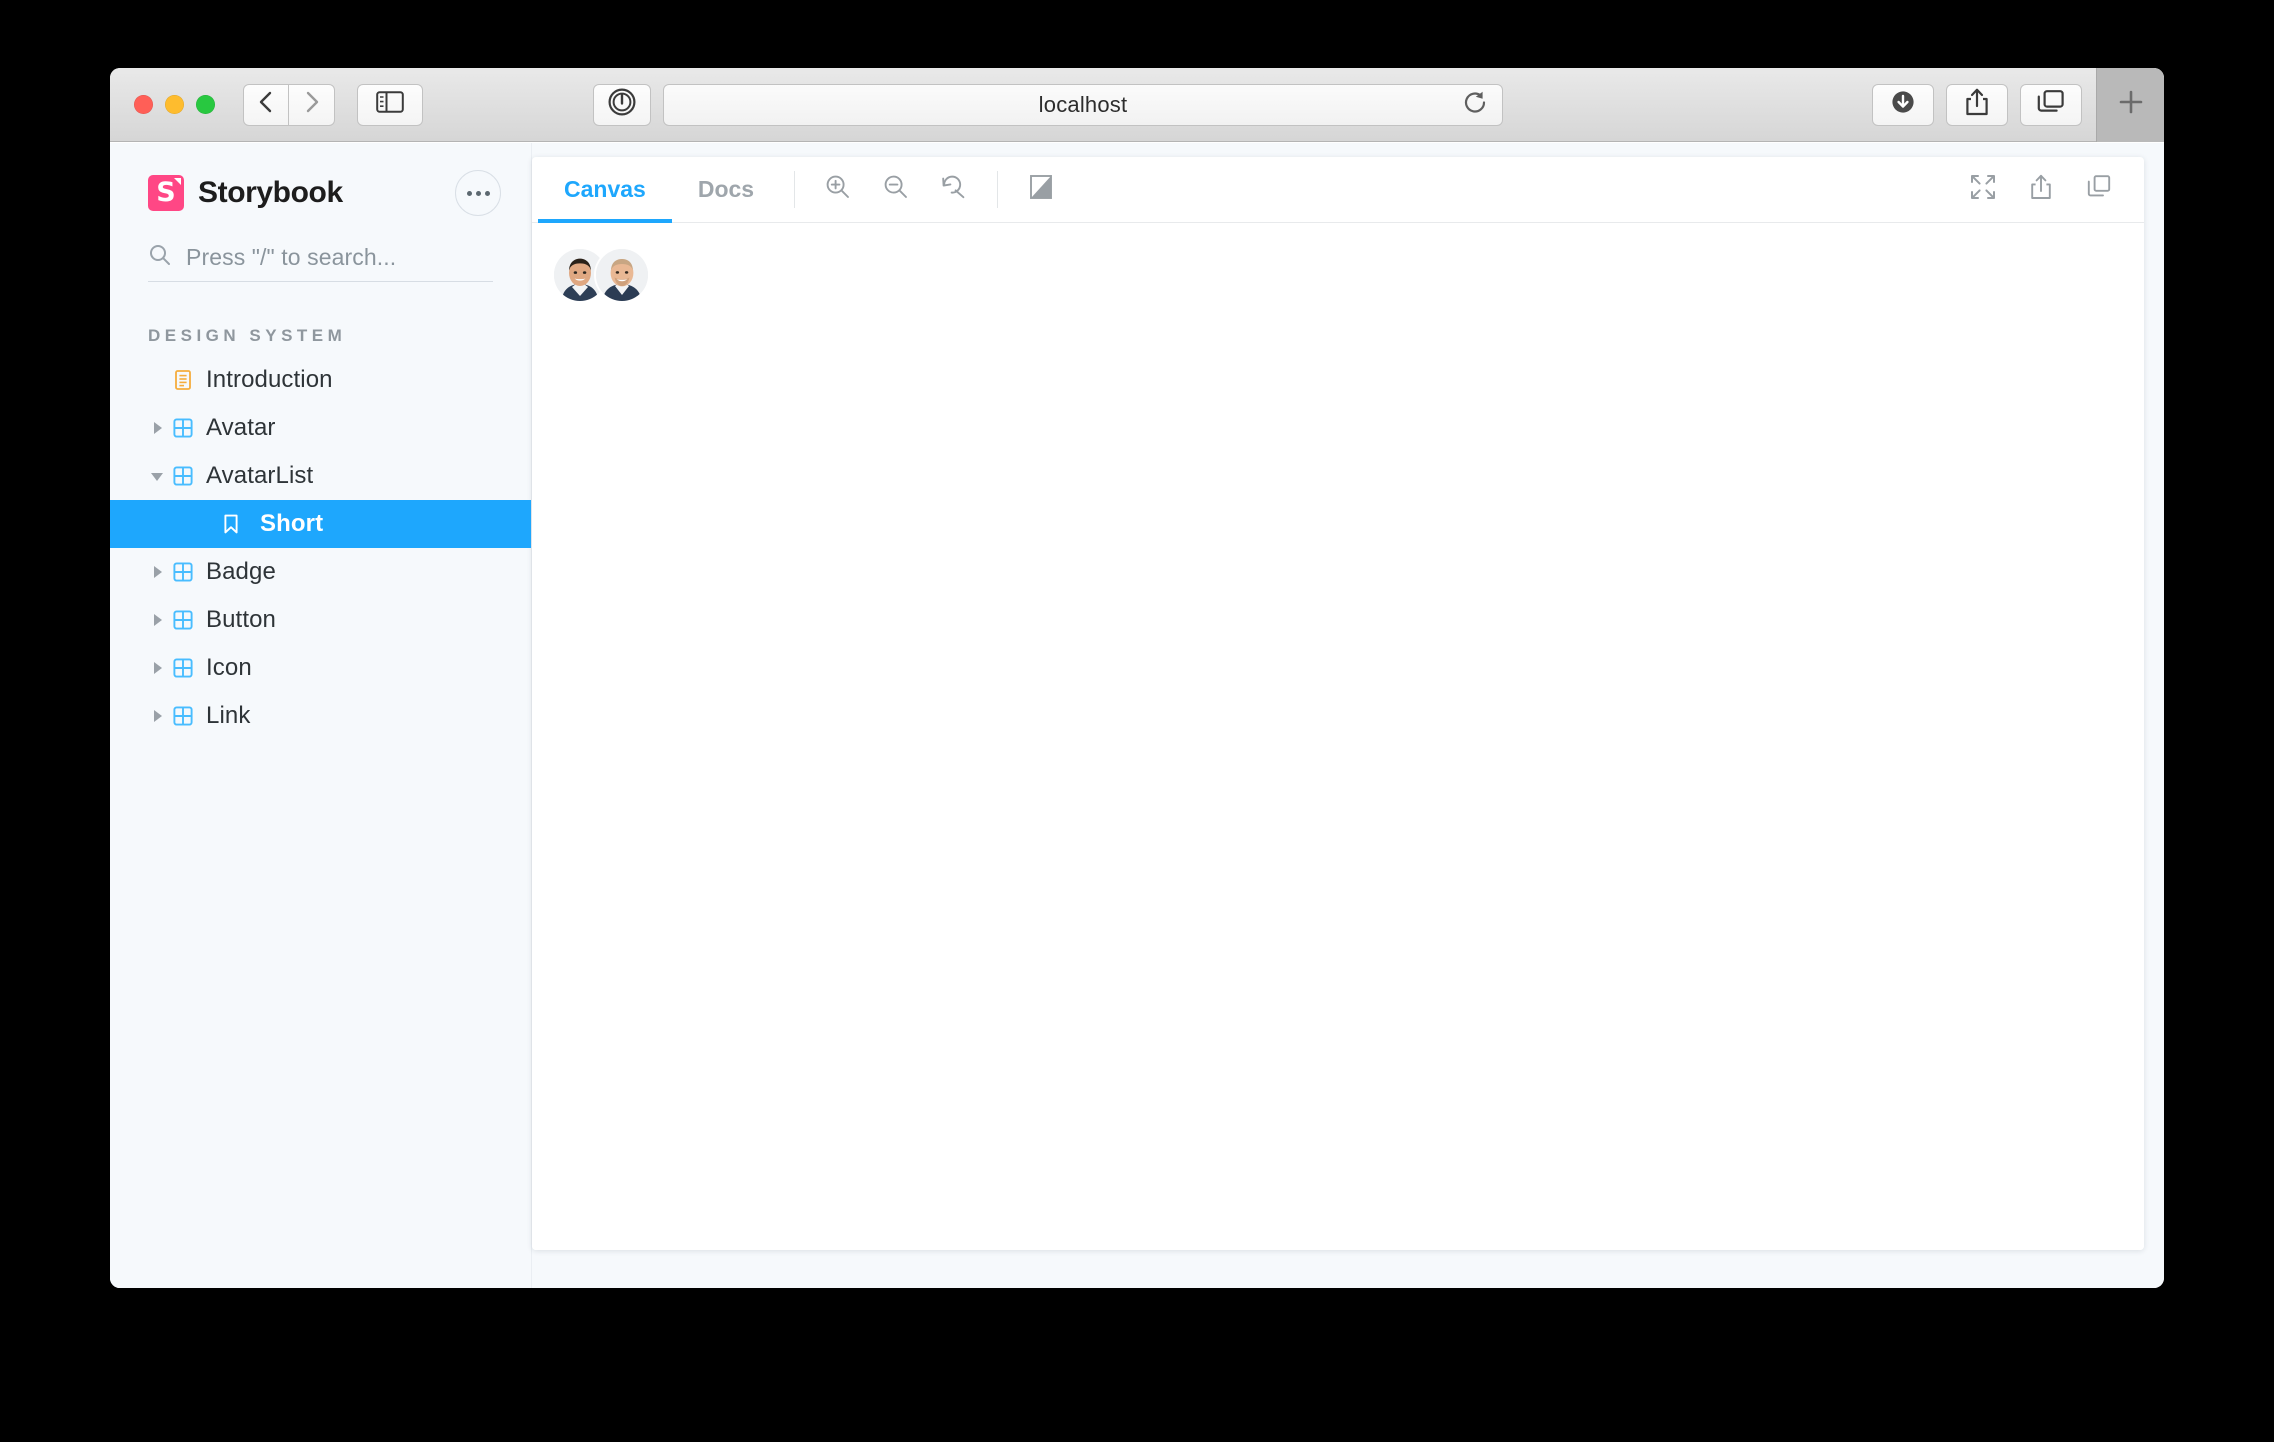 The width and height of the screenshot is (2274, 1442). Describe the element at coordinates (143, 104) in the screenshot. I see `close-button` at that location.